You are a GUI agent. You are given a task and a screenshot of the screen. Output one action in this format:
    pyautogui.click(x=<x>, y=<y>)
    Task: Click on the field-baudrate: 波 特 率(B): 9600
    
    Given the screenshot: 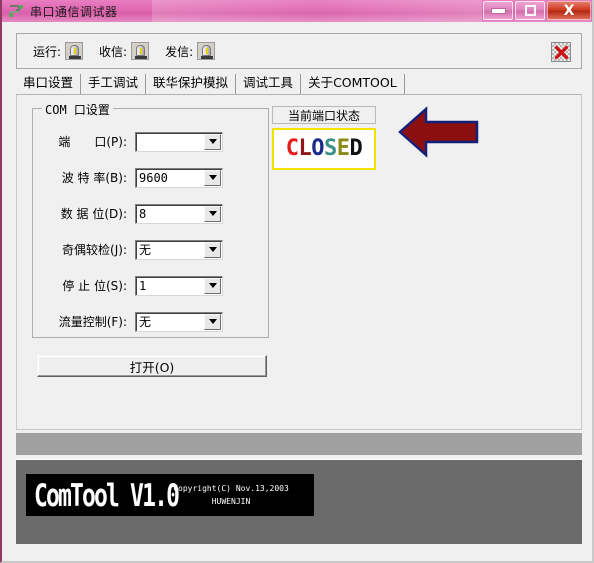 What is the action you would take?
    pyautogui.click(x=152, y=177)
    